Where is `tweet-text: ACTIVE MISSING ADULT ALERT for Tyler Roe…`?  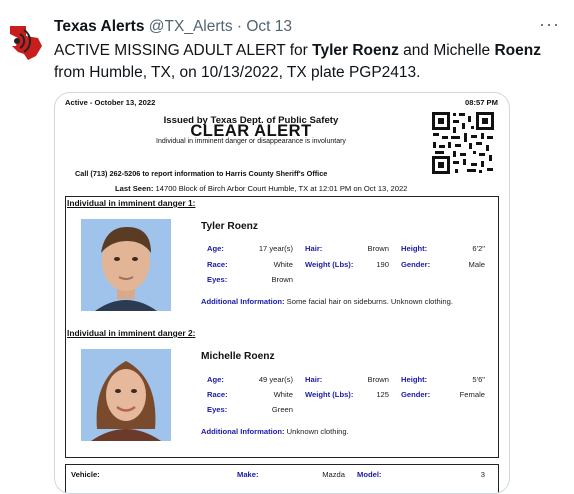 tweet-text: ACTIVE MISSING ADULT ALERT for Tyler Roe… is located at coordinates (307, 62).